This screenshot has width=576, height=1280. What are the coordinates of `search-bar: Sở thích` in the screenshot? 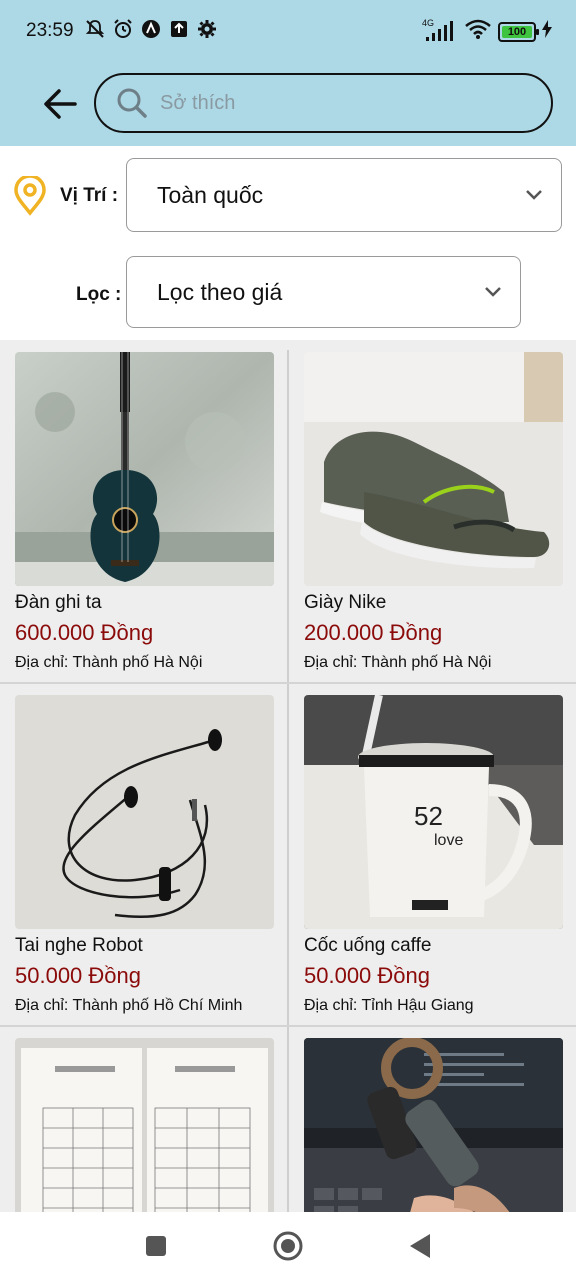 It's located at (323, 103).